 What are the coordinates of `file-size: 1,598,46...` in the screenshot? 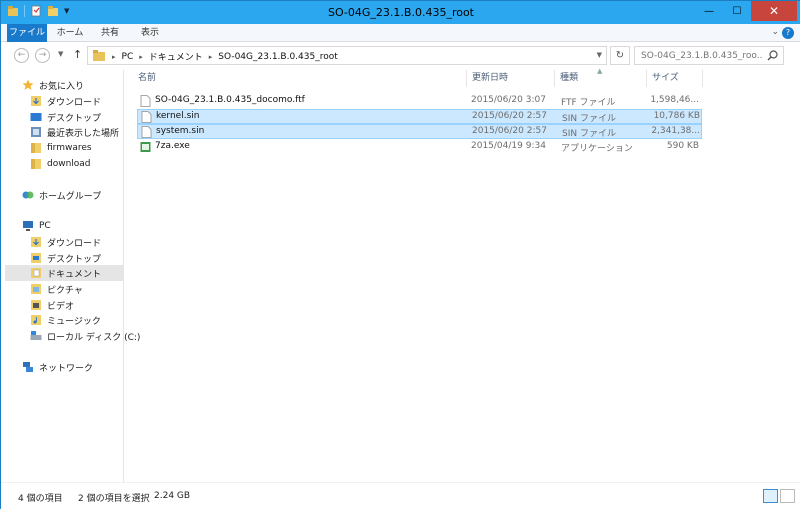 It's located at (674, 100).